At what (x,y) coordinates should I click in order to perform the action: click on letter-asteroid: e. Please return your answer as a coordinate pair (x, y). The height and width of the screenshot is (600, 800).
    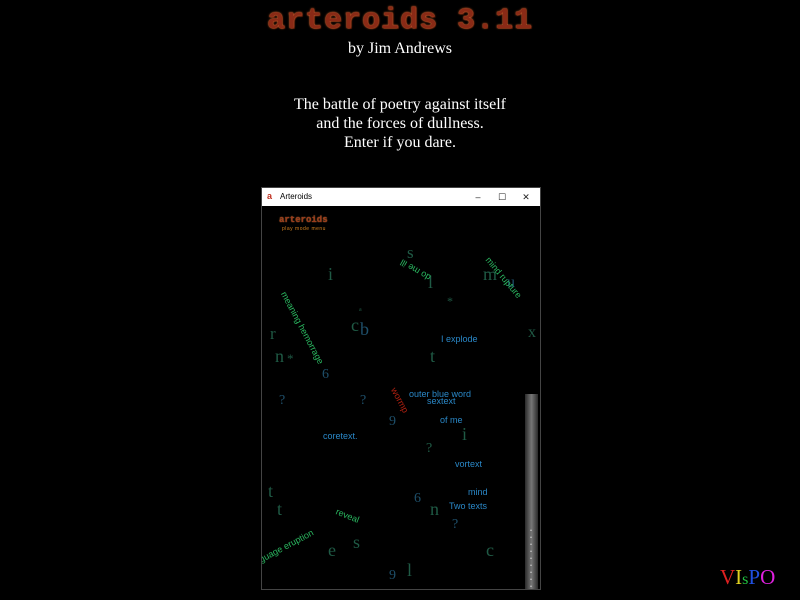
    Looking at the image, I should click on (332, 550).